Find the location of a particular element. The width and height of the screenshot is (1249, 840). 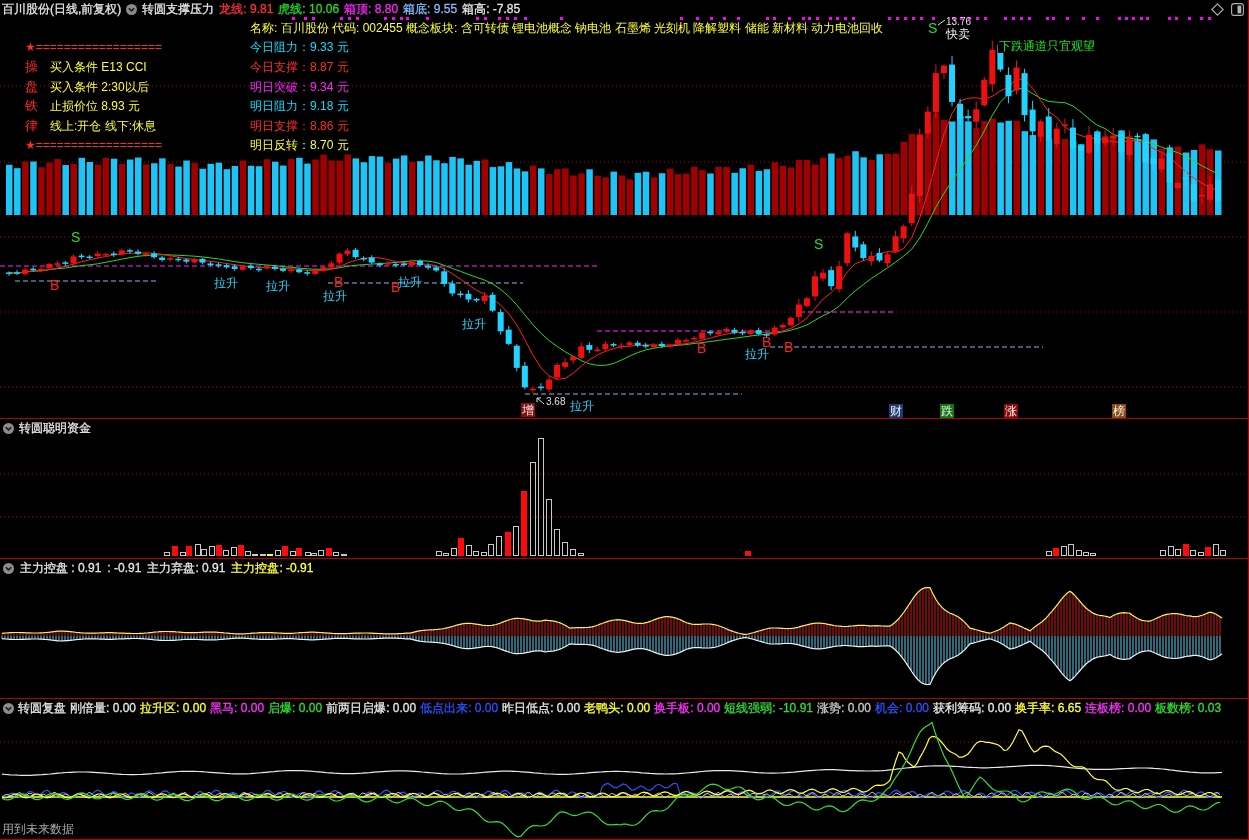

legend-value: 启爆: 0.00 is located at coordinates (295, 708).